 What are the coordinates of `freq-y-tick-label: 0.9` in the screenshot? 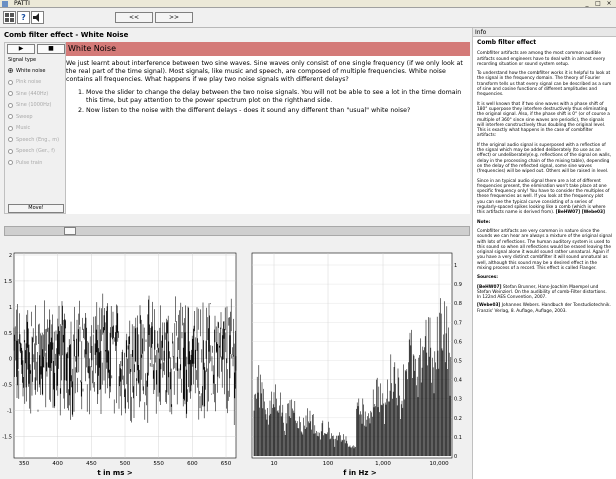 It's located at (458, 285).